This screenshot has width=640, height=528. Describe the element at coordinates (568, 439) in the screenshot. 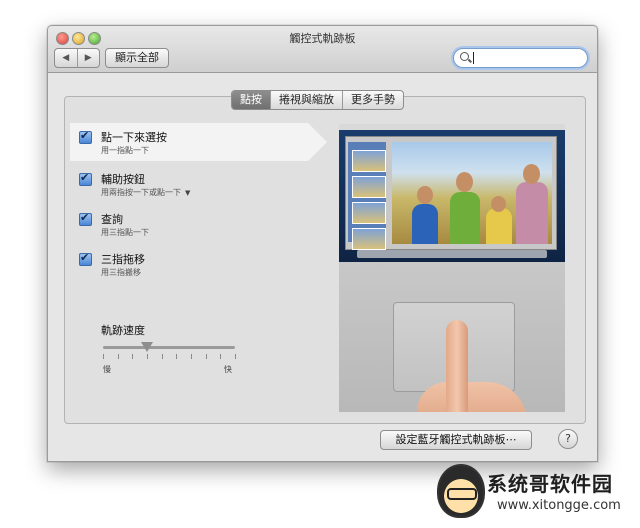

I see `help-button: ?` at that location.